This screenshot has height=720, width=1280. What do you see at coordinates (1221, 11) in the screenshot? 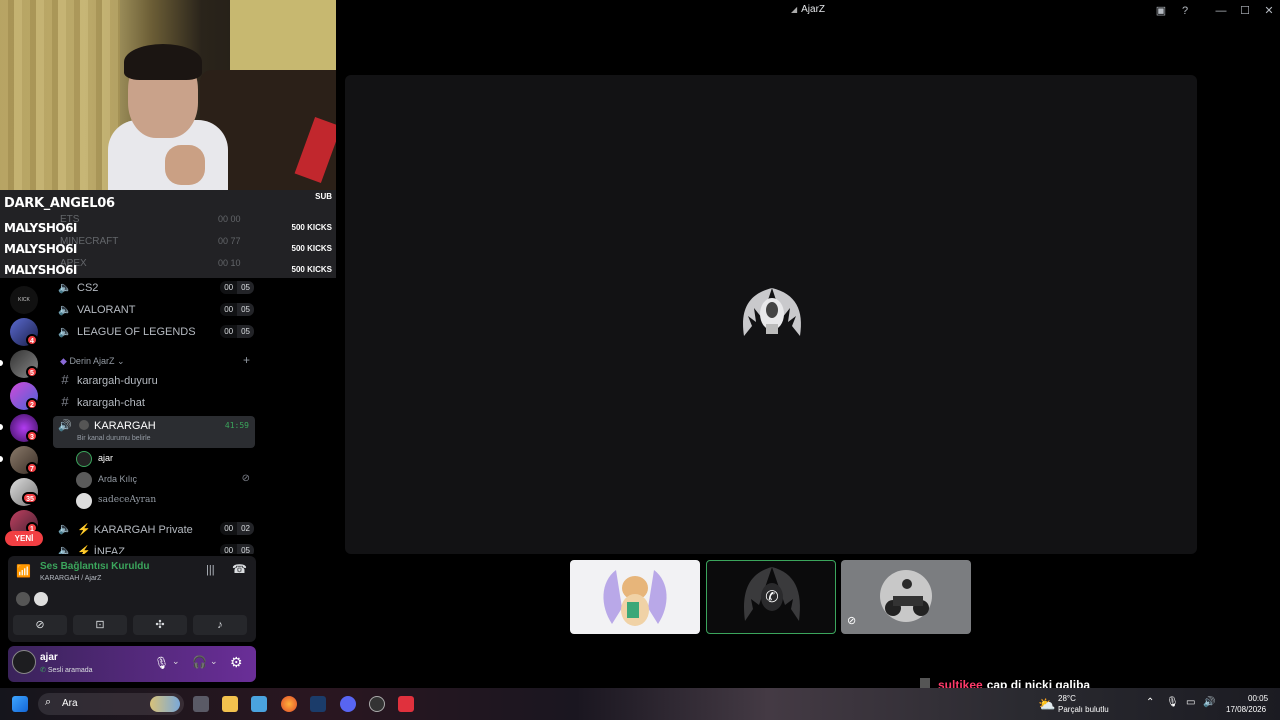
I see `minimize-button: —` at bounding box center [1221, 11].